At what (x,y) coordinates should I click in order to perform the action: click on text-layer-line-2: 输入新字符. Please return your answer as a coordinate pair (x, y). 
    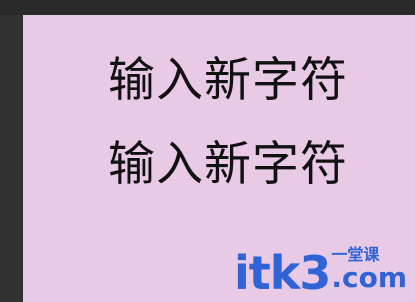
    Looking at the image, I should click on (228, 165).